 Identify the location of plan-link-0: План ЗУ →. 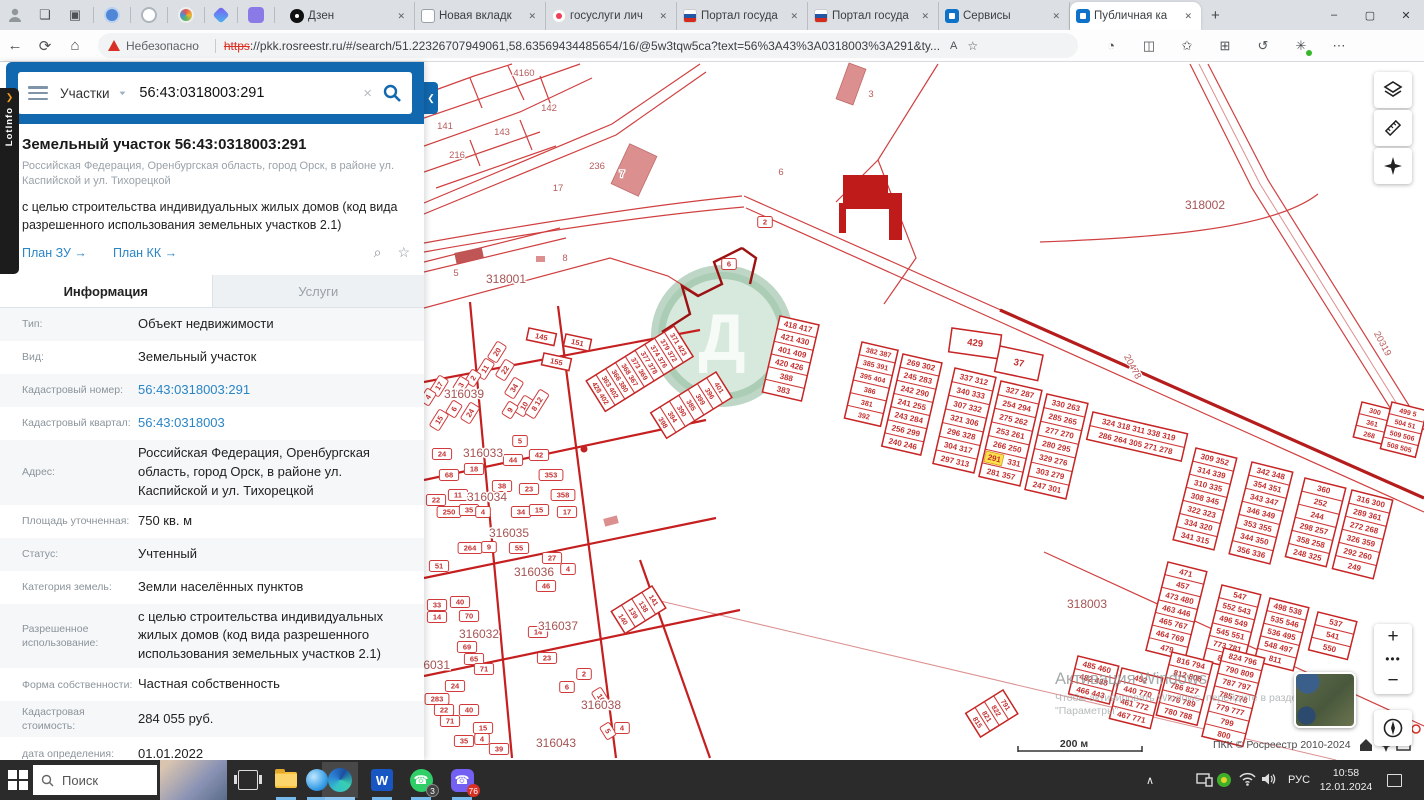
(54, 253).